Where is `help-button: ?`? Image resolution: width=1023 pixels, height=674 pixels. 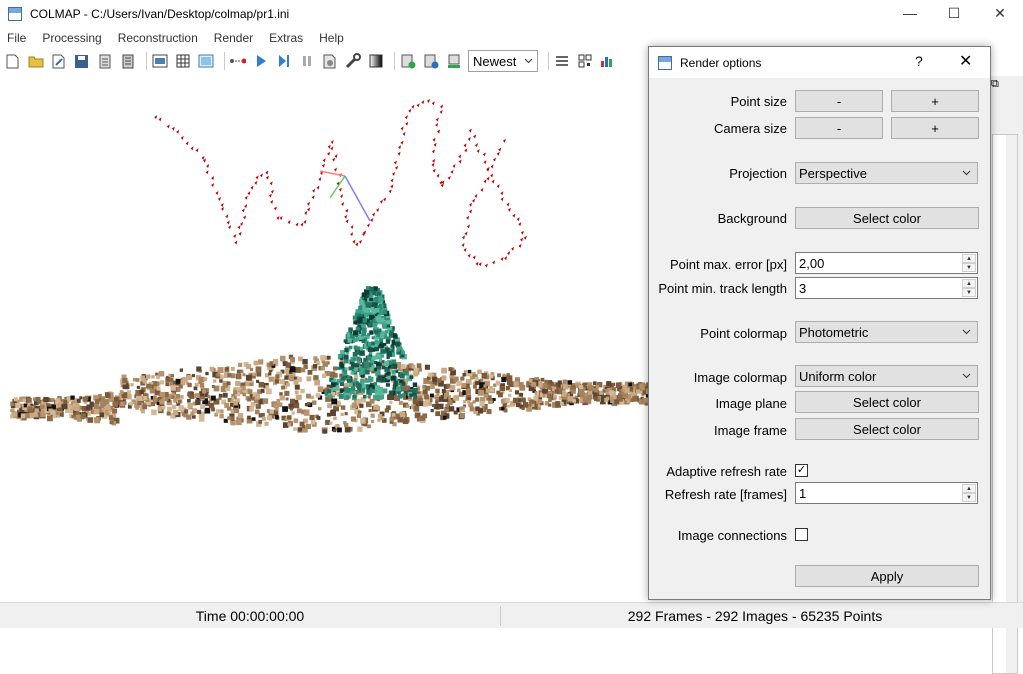 help-button: ? is located at coordinates (919, 61).